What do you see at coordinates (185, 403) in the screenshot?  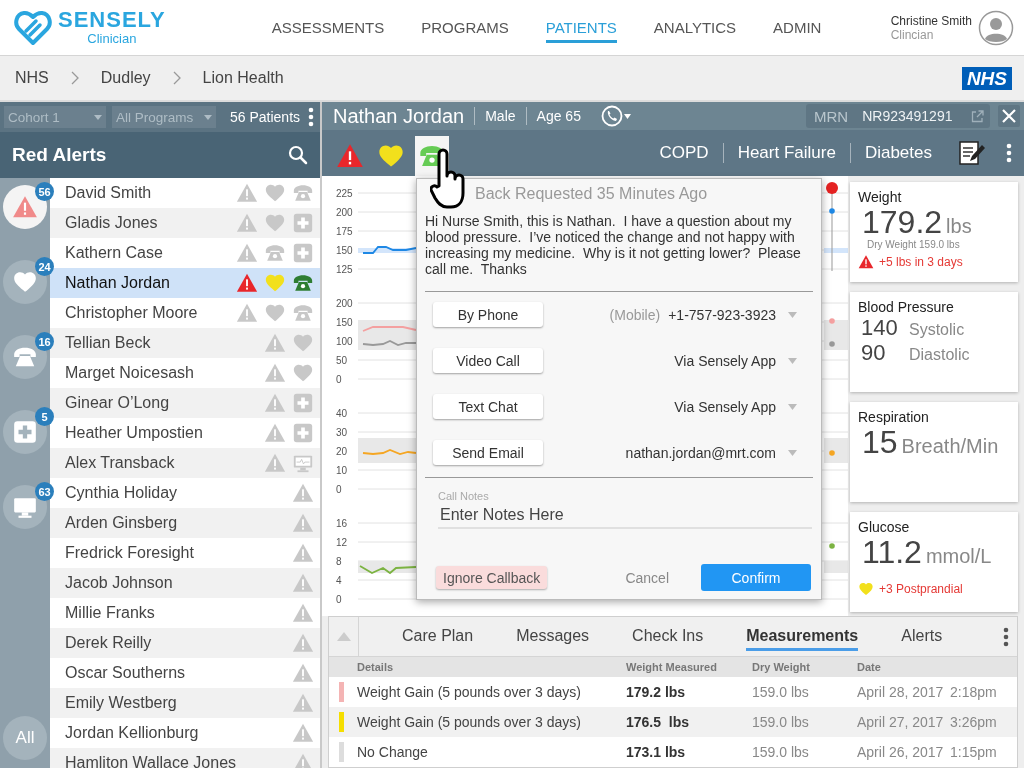 I see `patient-row: Ginear O’Long` at bounding box center [185, 403].